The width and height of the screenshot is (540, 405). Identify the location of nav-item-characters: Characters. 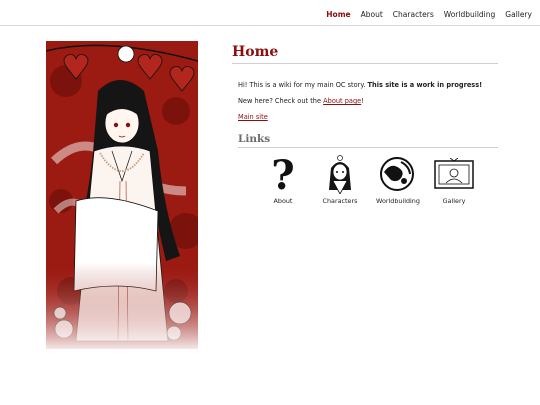
(413, 14).